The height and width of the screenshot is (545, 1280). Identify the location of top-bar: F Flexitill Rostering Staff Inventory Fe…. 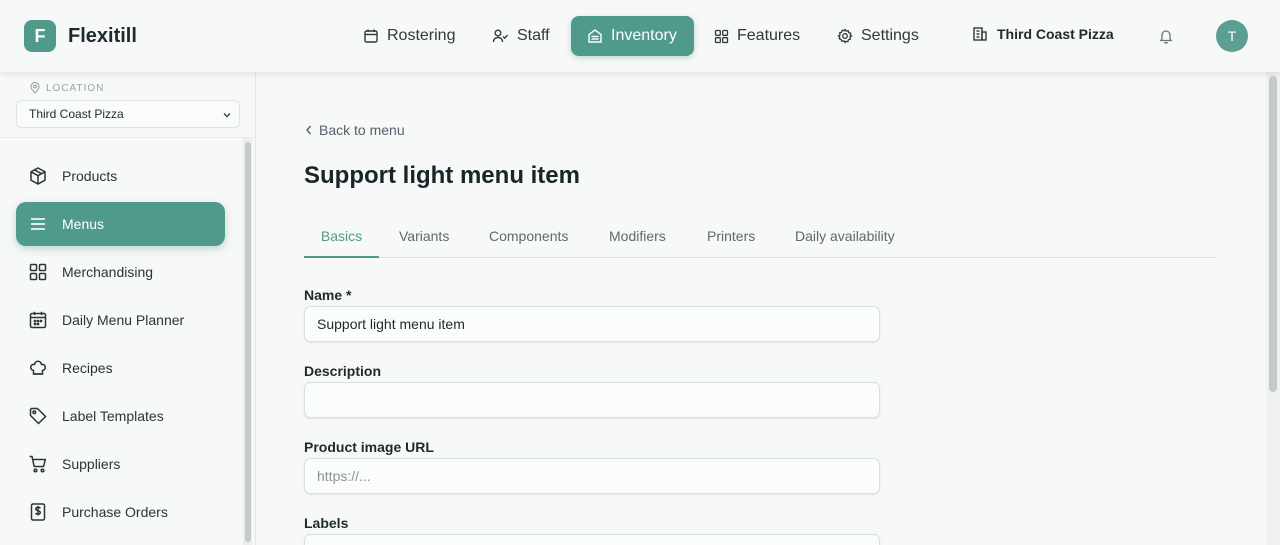
(640, 36).